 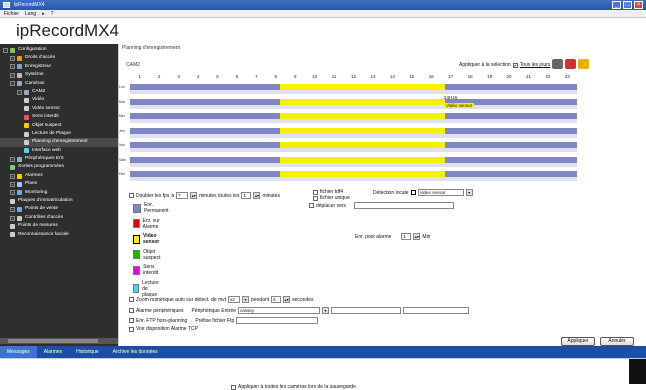 What do you see at coordinates (147, 239) in the screenshot?
I see `legend-item: Video sensor` at bounding box center [147, 239].